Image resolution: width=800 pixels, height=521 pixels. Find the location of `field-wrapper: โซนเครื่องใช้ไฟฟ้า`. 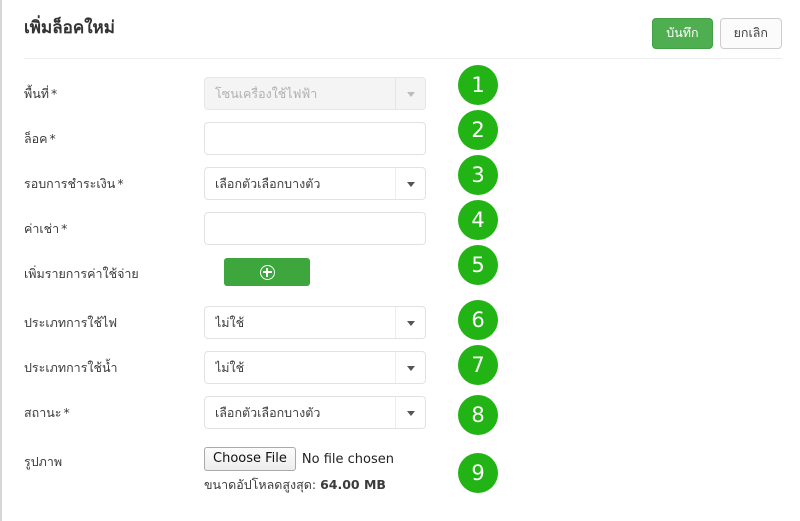

field-wrapper: โซนเครื่องใช้ไฟฟ้า is located at coordinates (315, 93).